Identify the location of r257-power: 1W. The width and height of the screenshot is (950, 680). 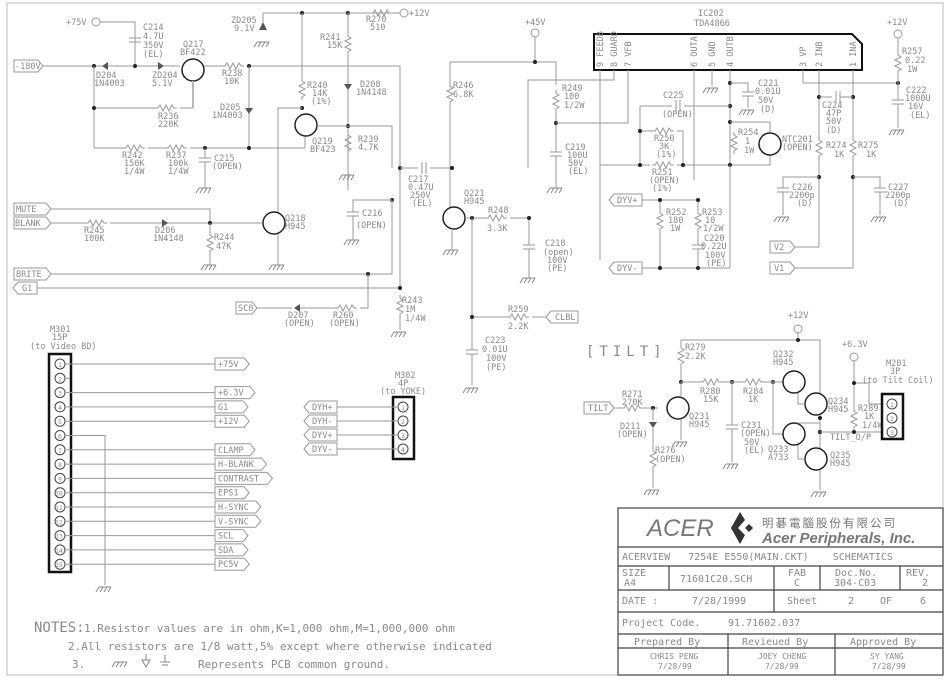
(912, 70).